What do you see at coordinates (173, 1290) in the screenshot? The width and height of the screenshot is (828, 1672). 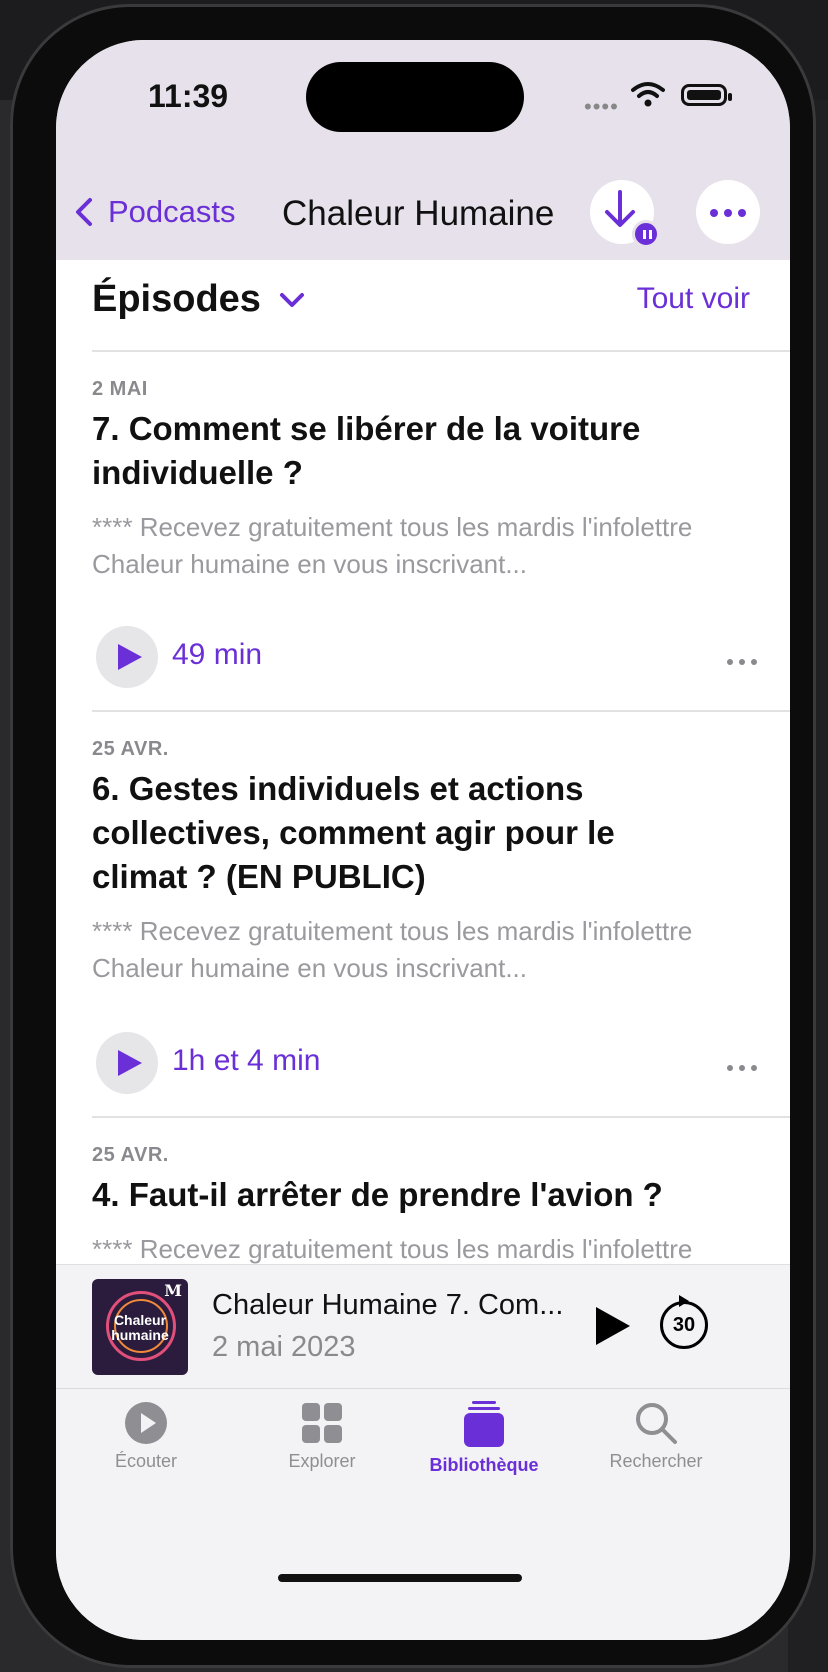 I see `artwork-logo: M` at bounding box center [173, 1290].